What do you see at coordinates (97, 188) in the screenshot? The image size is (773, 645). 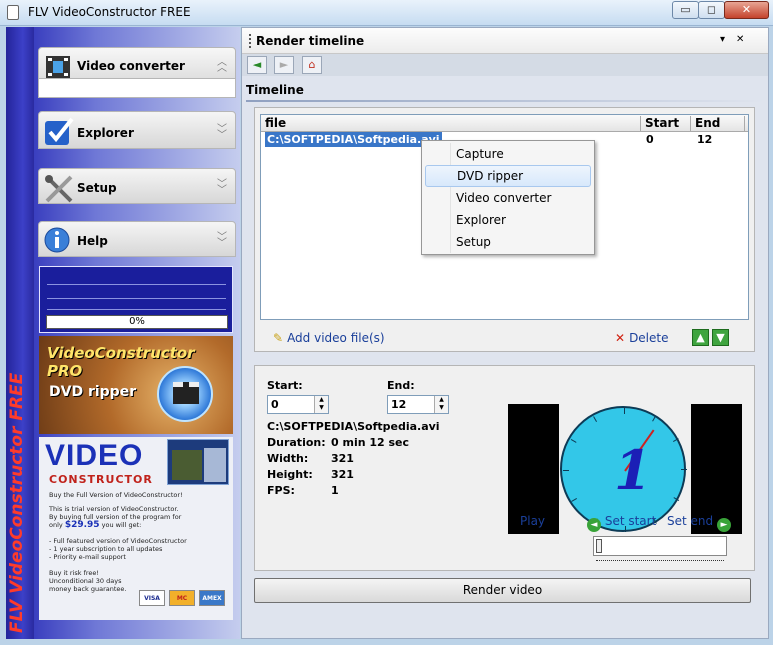 I see `nav-label: Setup` at bounding box center [97, 188].